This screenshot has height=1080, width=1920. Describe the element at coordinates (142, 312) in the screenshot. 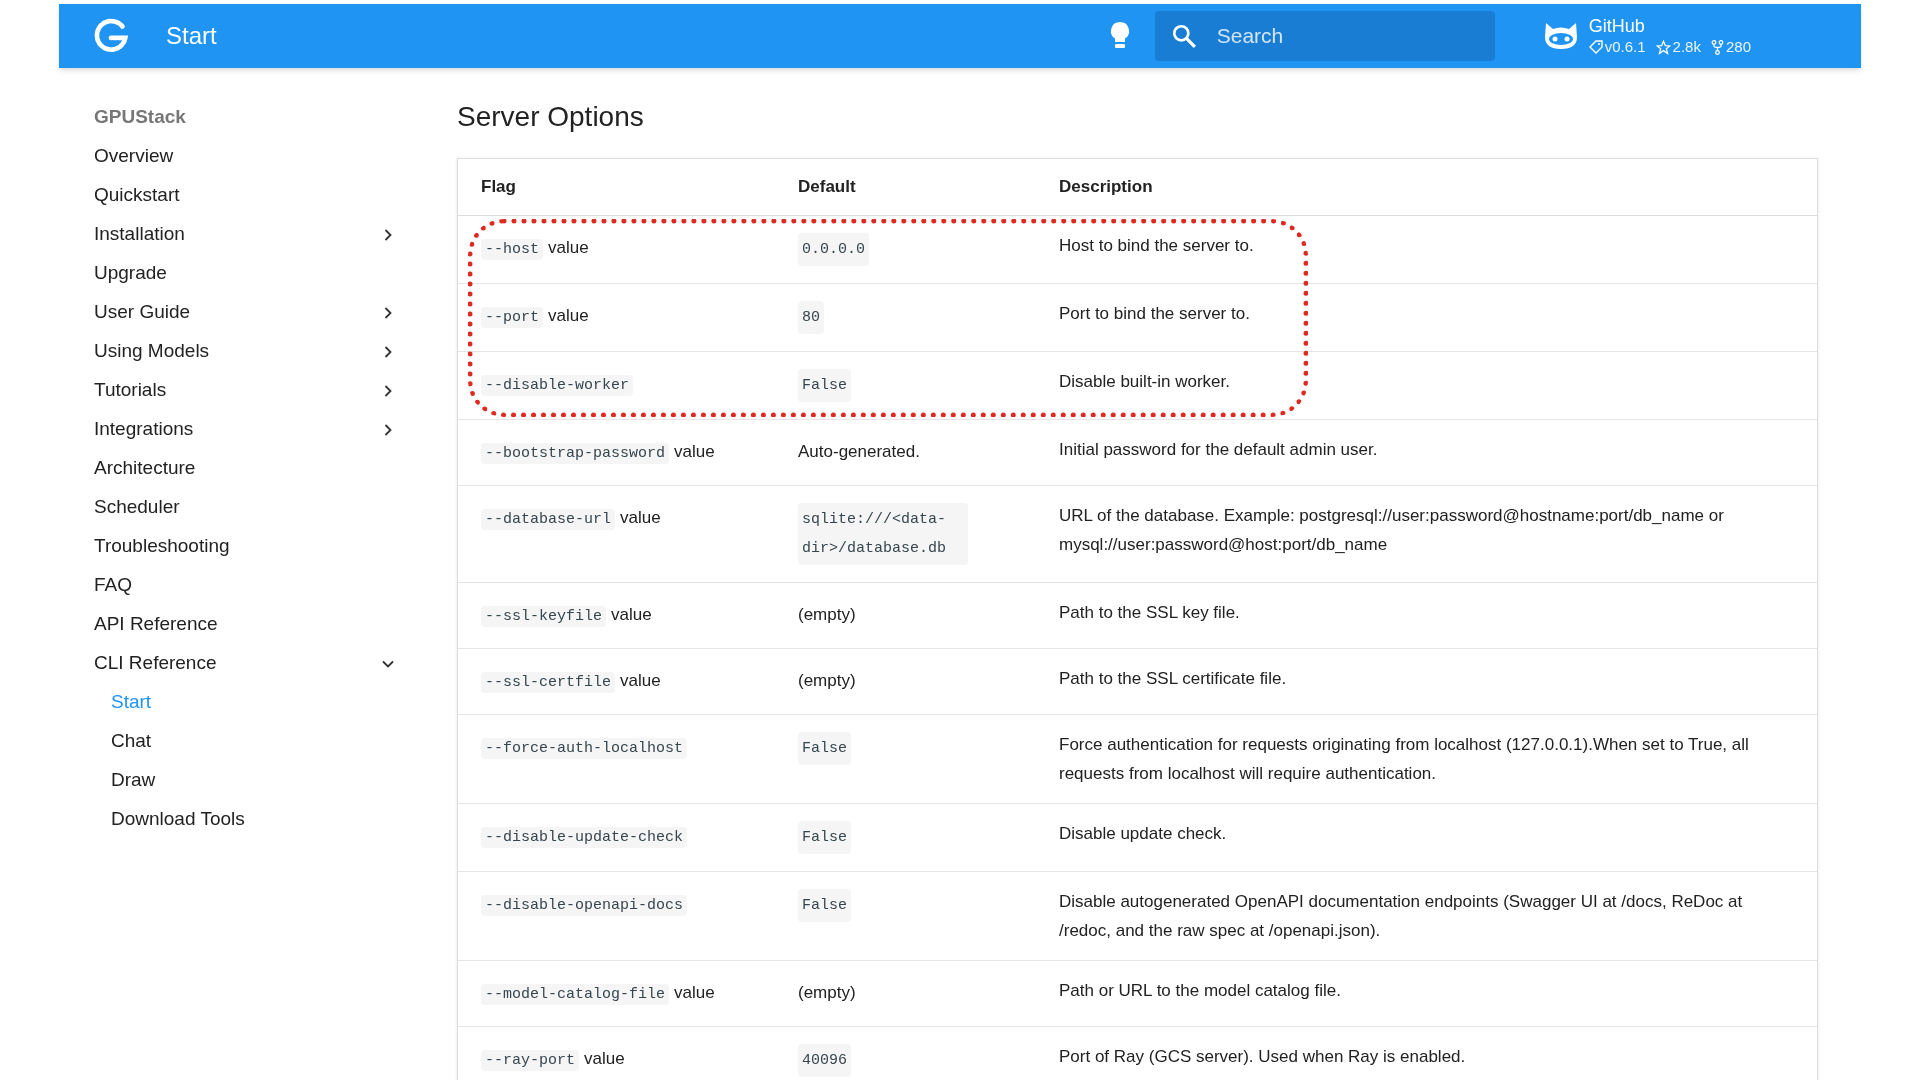

I see `nav-link: User Guide` at that location.